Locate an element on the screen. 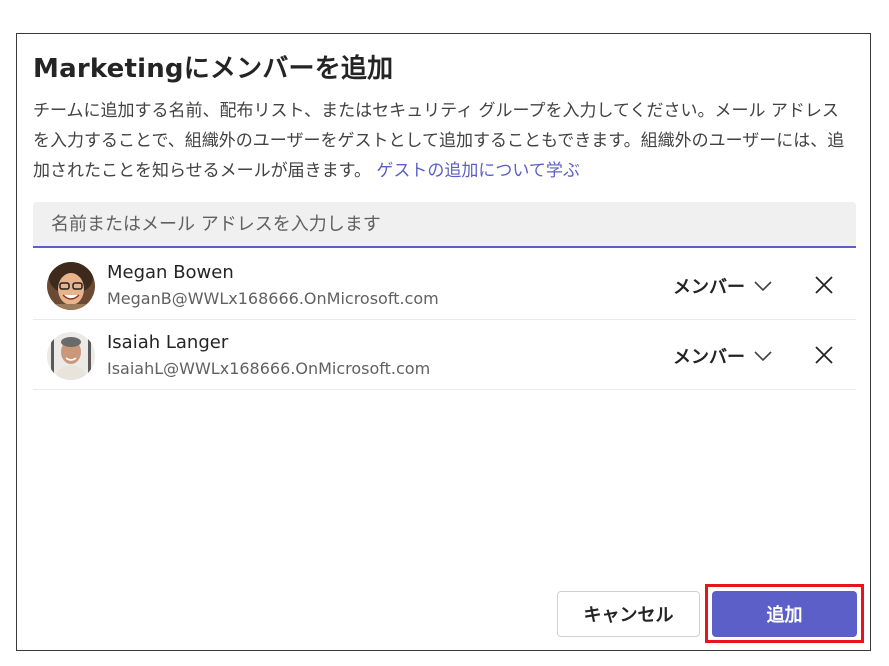  dialog-title: Marketingにメンバーを追加 is located at coordinates (213, 69).